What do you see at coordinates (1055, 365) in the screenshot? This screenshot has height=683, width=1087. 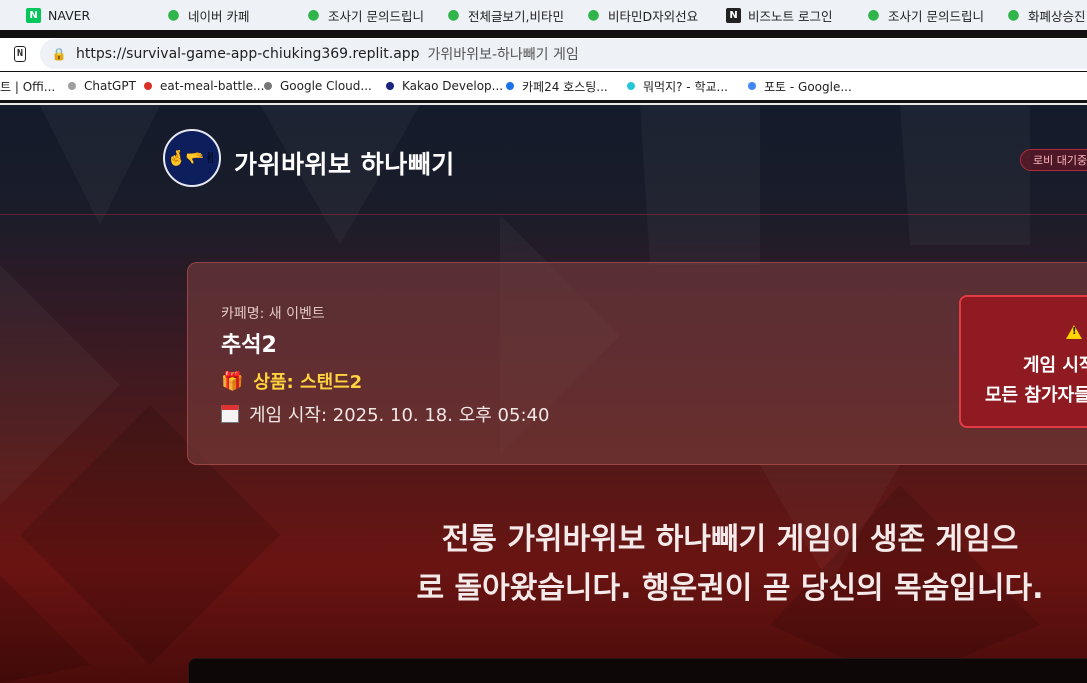 I see `warning-line-1: 게임 시작` at bounding box center [1055, 365].